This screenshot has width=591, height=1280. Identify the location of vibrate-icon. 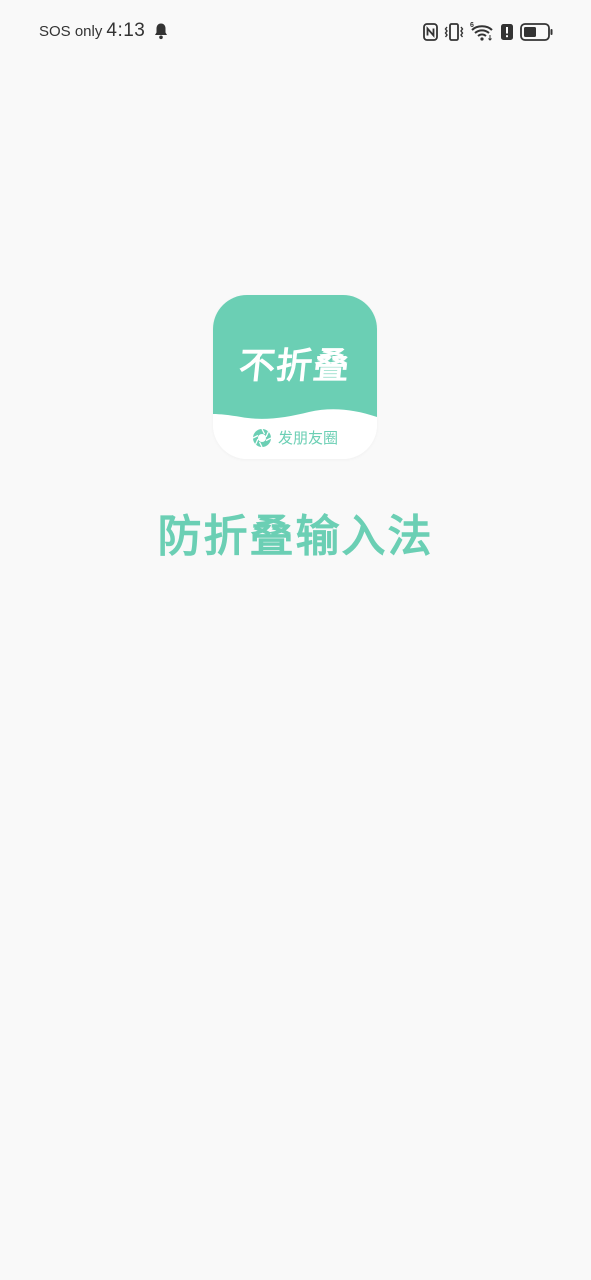
(454, 32).